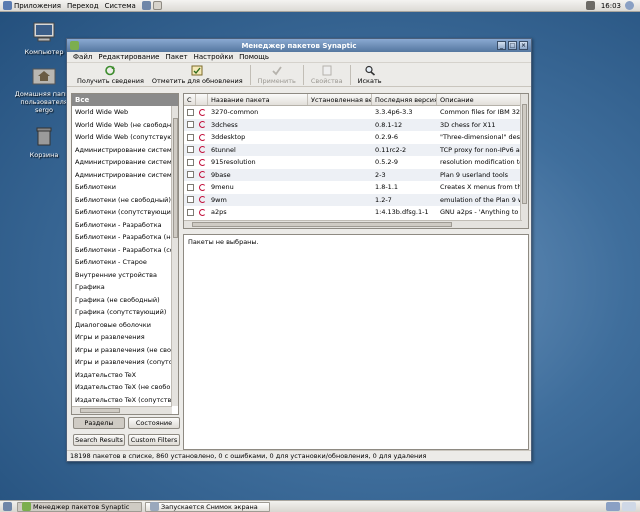  Describe the element at coordinates (356, 174) in the screenshot. I see `package-row: 9base 2-3 Plan 9 userland tools` at that location.